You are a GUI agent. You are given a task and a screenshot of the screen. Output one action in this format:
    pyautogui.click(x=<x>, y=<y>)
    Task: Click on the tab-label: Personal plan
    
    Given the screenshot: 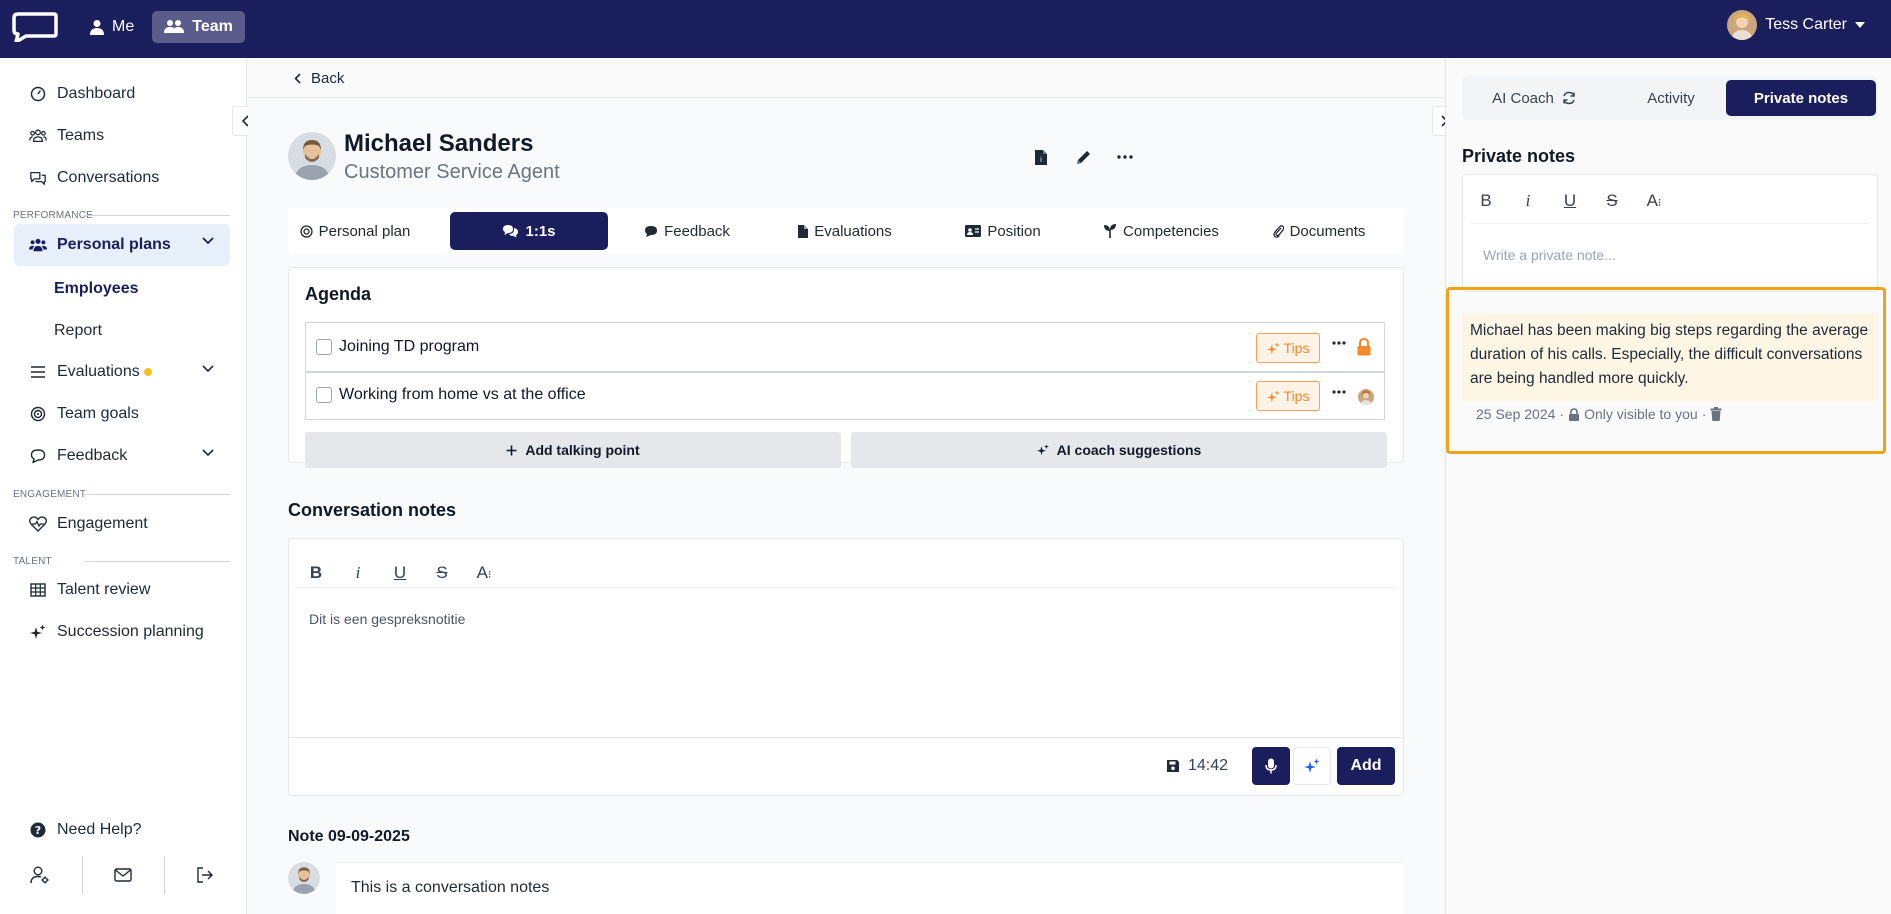 What is the action you would take?
    pyautogui.click(x=364, y=231)
    